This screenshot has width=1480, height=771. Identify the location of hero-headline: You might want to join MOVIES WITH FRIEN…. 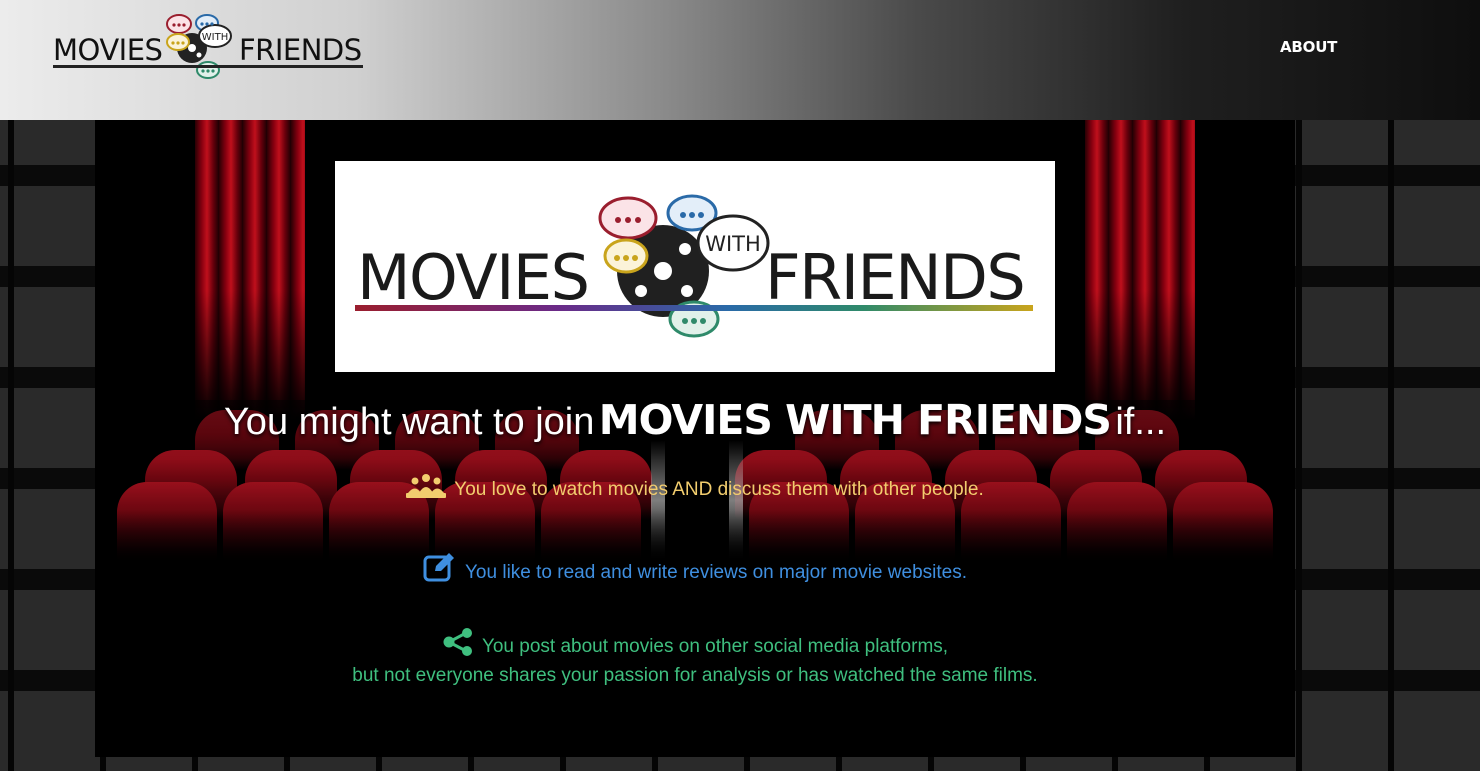
(695, 420).